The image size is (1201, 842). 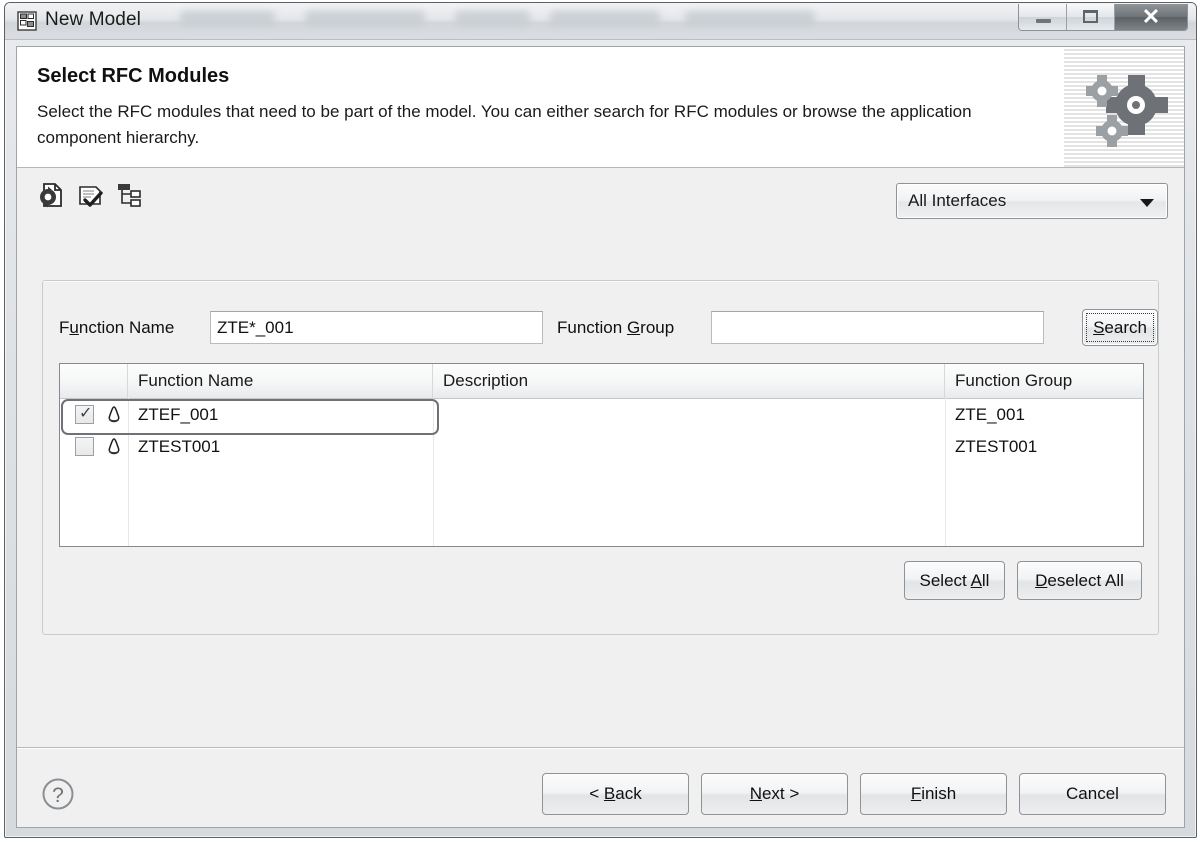 I want to click on document-check-icon, so click(x=90, y=195).